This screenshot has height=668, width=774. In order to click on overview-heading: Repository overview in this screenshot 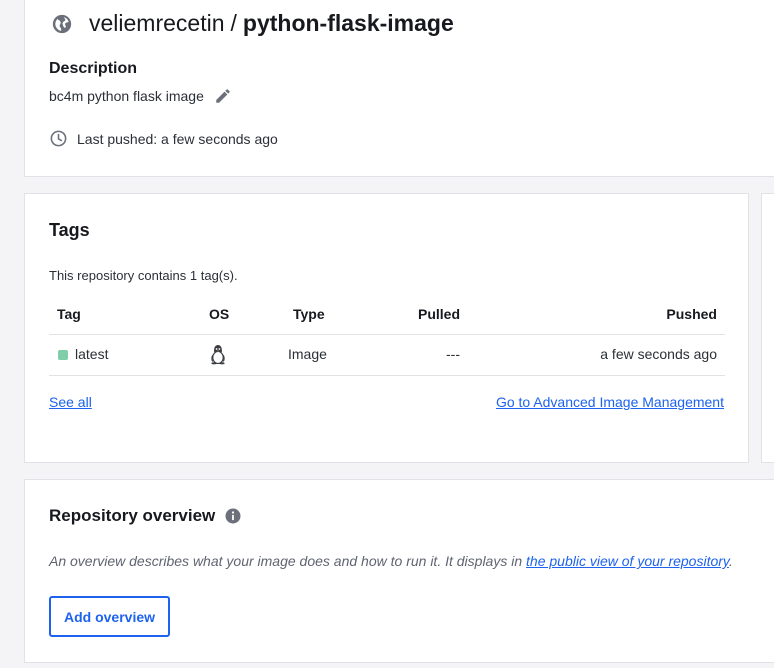, I will do `click(132, 515)`.